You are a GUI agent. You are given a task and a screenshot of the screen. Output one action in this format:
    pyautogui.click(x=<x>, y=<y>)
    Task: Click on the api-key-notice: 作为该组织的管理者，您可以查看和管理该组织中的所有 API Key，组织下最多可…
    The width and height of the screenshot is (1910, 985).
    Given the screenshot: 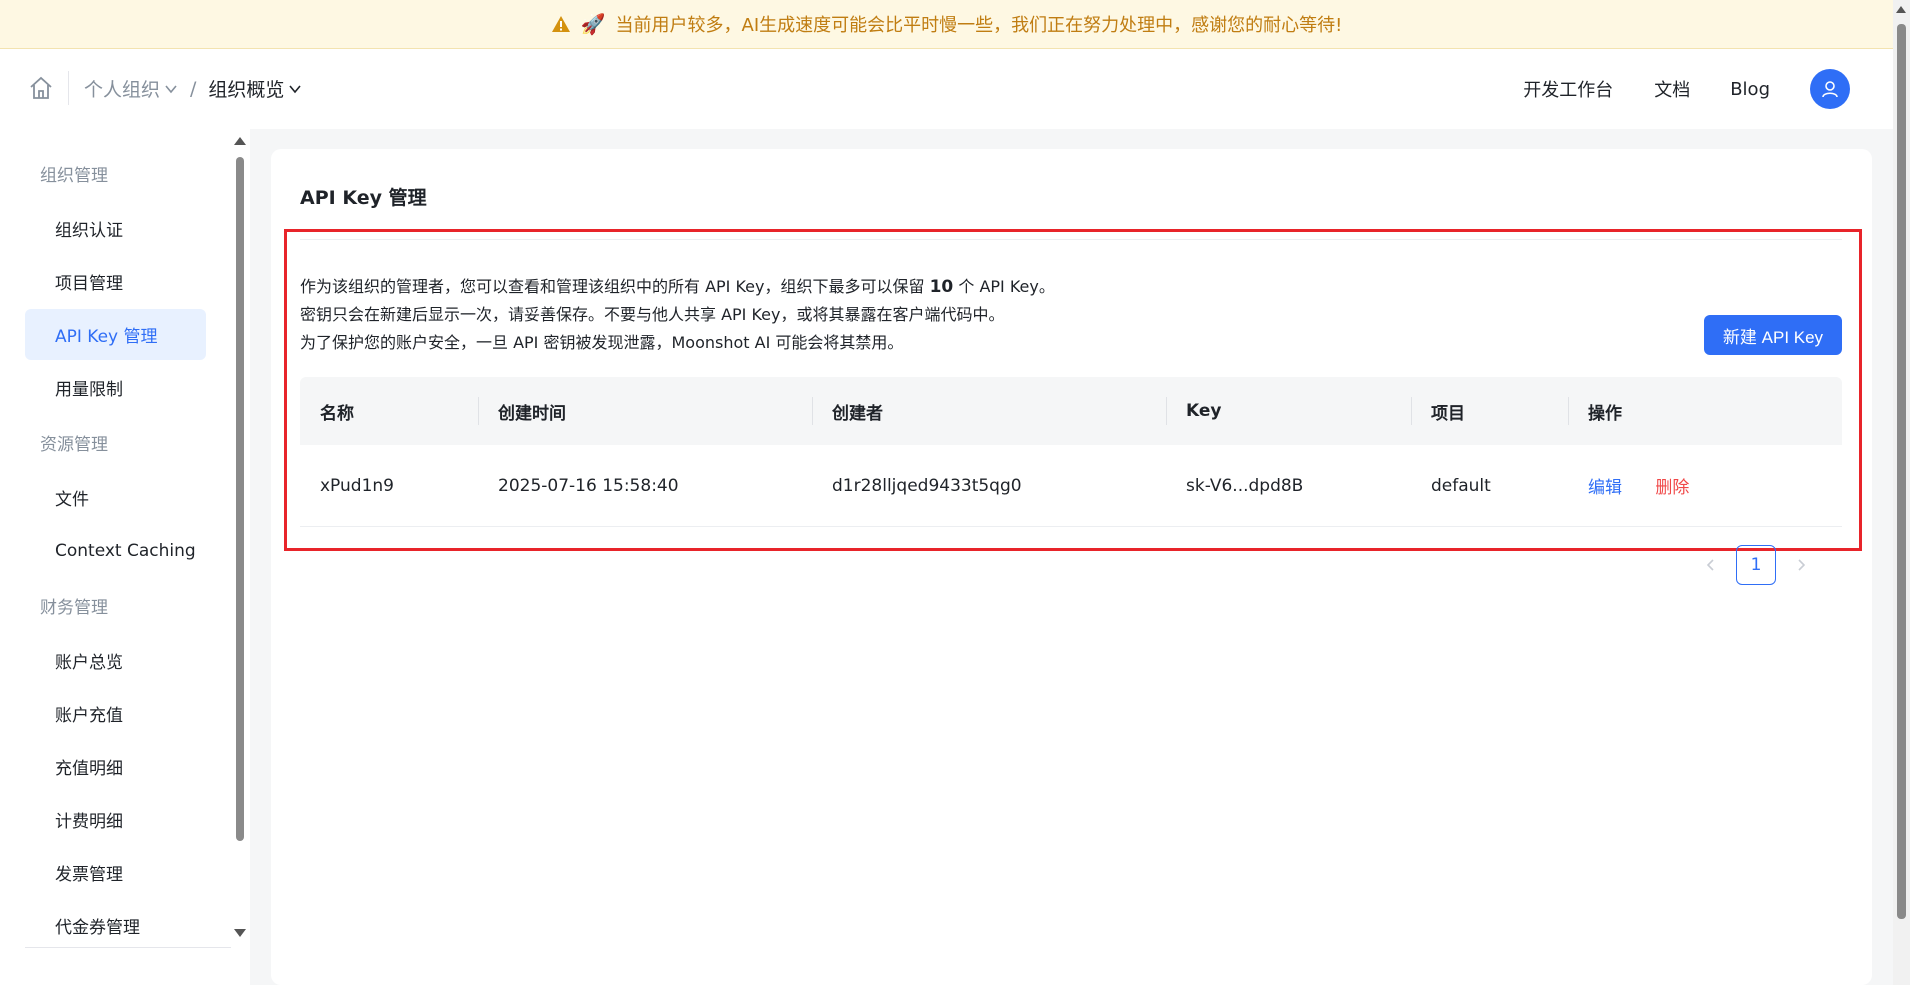 What is the action you would take?
    pyautogui.click(x=677, y=315)
    